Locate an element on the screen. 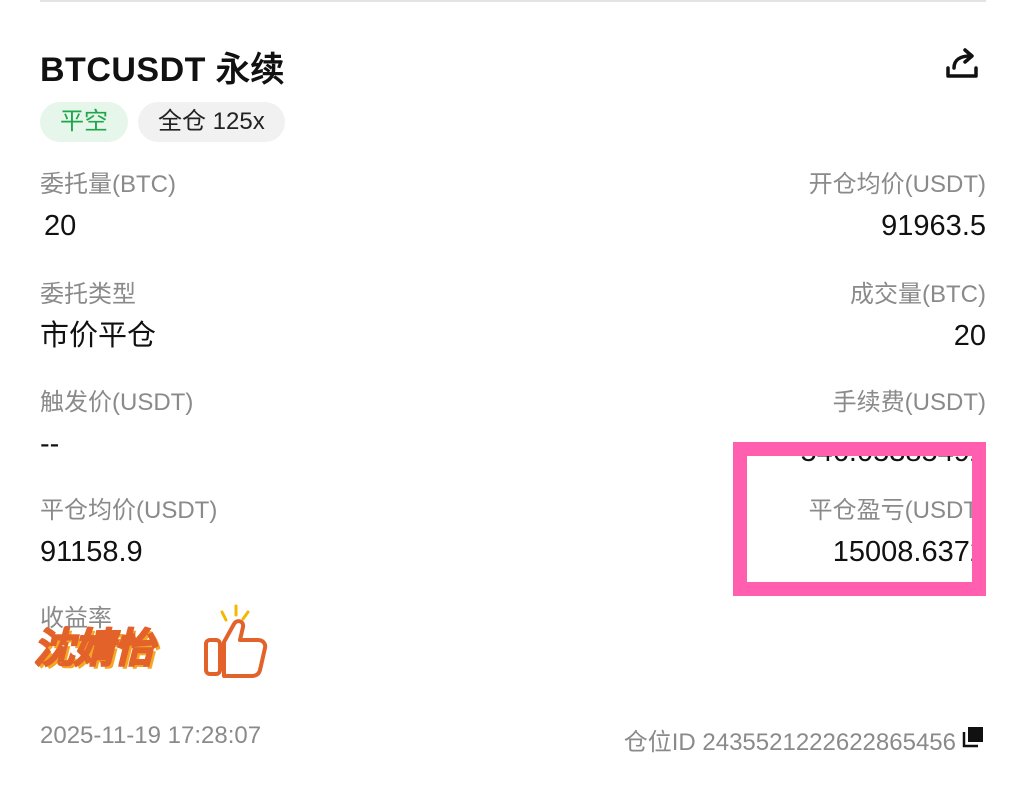 This screenshot has width=1024, height=789. close-avg-label: 平仓均价(USDT) is located at coordinates (129, 510).